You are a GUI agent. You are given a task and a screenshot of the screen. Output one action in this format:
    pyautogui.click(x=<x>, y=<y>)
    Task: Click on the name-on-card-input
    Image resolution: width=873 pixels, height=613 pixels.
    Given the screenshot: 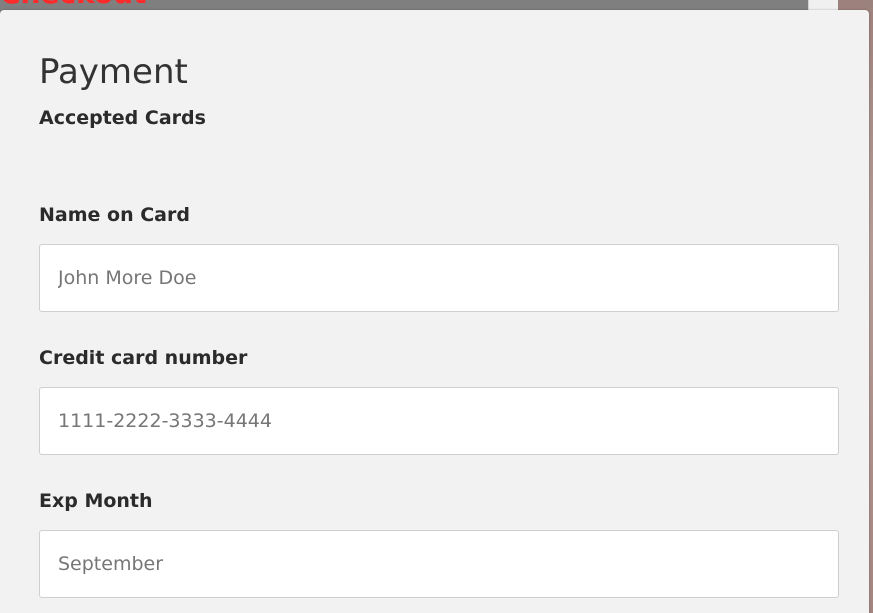 What is the action you would take?
    pyautogui.click(x=439, y=278)
    